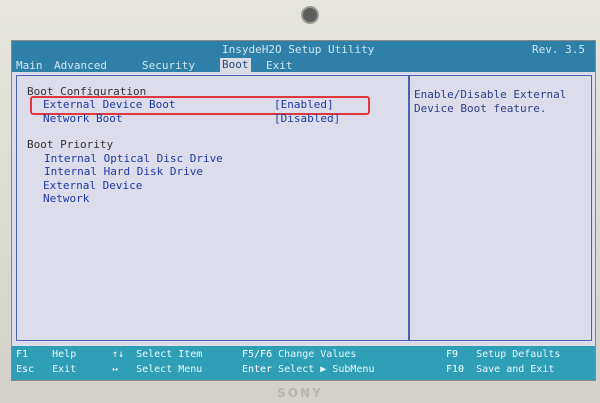  Describe the element at coordinates (29, 65) in the screenshot. I see `tab-main: Main` at that location.